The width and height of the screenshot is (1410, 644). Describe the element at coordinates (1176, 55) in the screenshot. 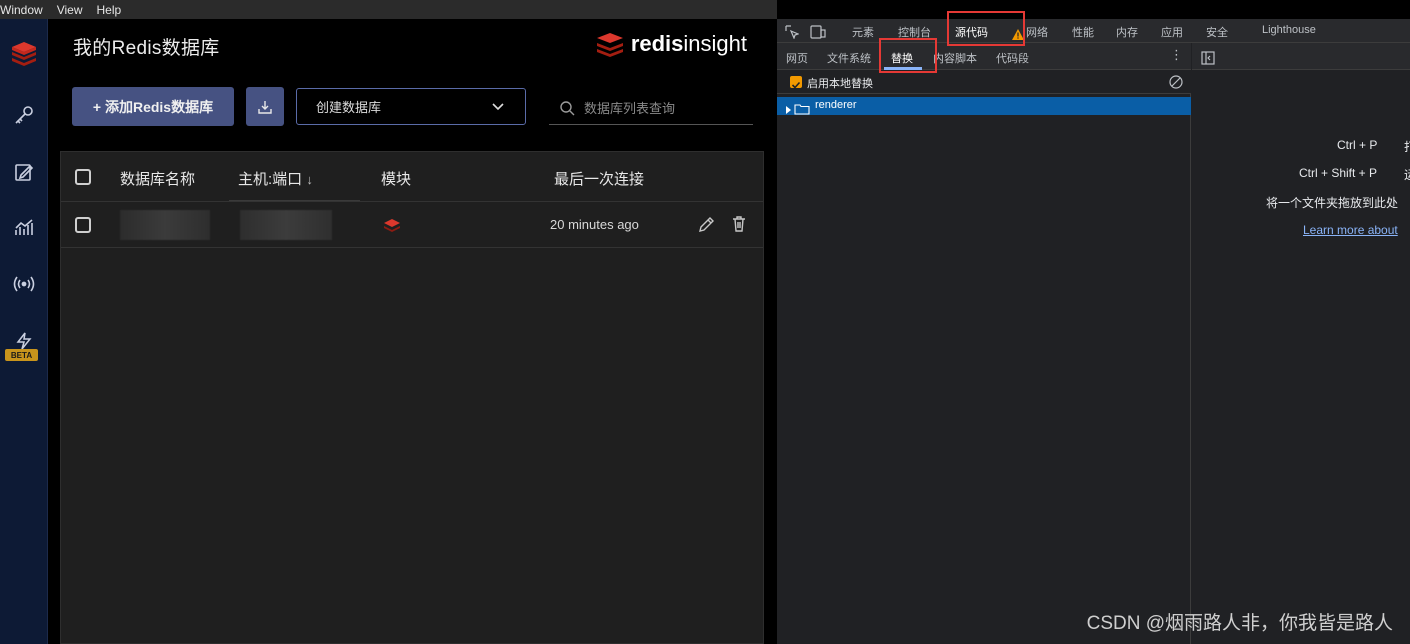

I see `more-options-icon: ⋮` at that location.